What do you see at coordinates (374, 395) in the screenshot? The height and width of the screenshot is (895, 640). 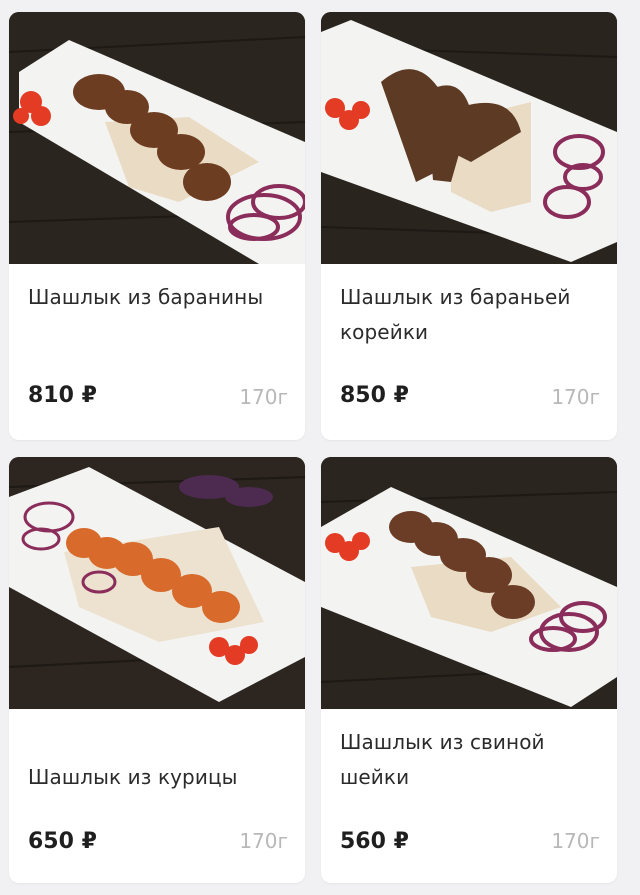 I see `product-price: 850 ₽` at bounding box center [374, 395].